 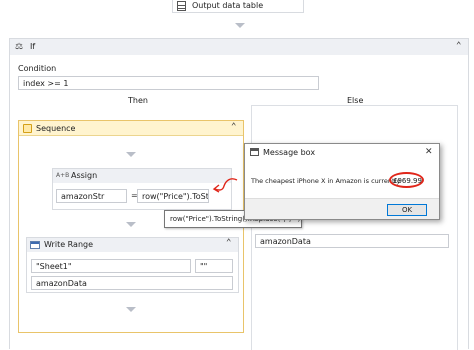 What do you see at coordinates (63, 175) in the screenshot?
I see `assign-icon: A+B` at bounding box center [63, 175].